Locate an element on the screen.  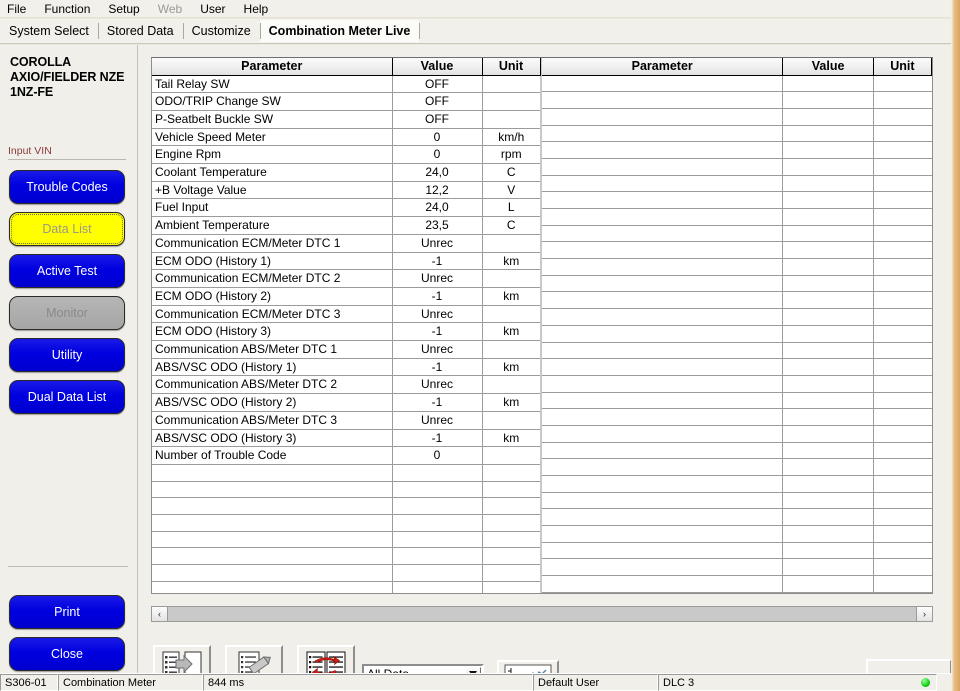
table-row: Communication ABS/Meter DTC 1 Unrec is located at coordinates (346, 349).